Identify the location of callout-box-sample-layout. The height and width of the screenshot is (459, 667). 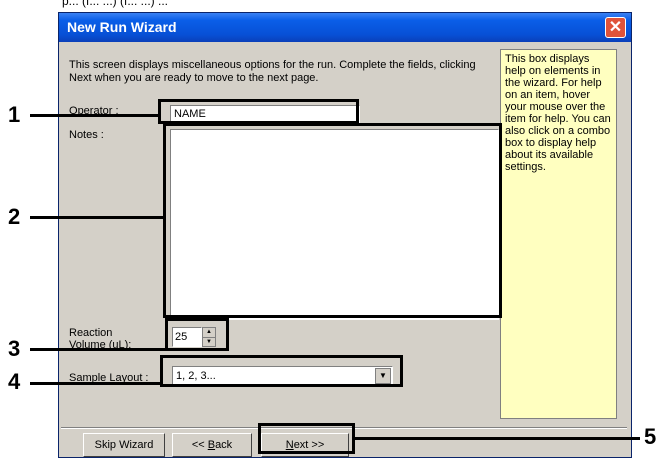
(281, 371).